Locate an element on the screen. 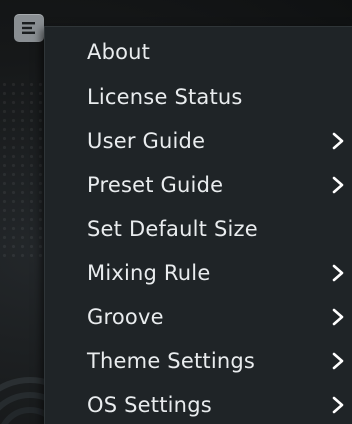 Image resolution: width=352 pixels, height=424 pixels. menu-item-label: User Guide is located at coordinates (146, 141).